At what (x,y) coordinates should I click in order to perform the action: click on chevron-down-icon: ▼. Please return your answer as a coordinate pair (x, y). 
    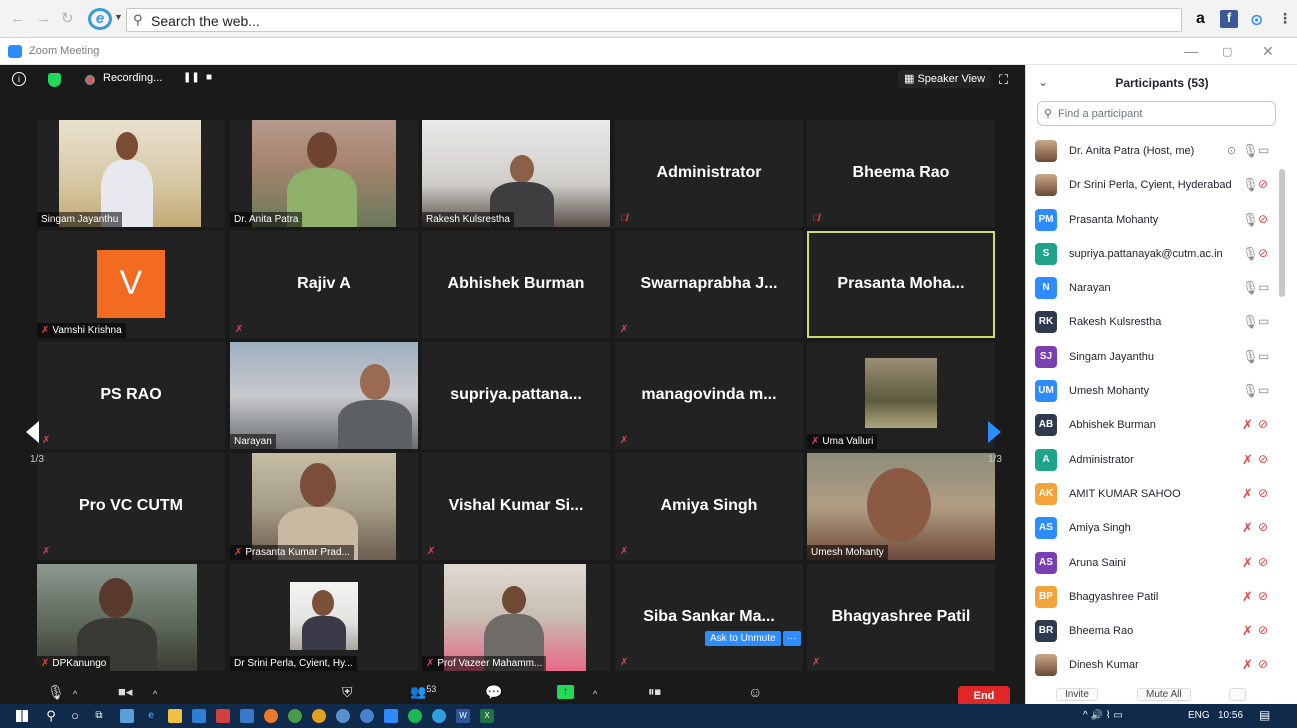
    Looking at the image, I should click on (118, 17).